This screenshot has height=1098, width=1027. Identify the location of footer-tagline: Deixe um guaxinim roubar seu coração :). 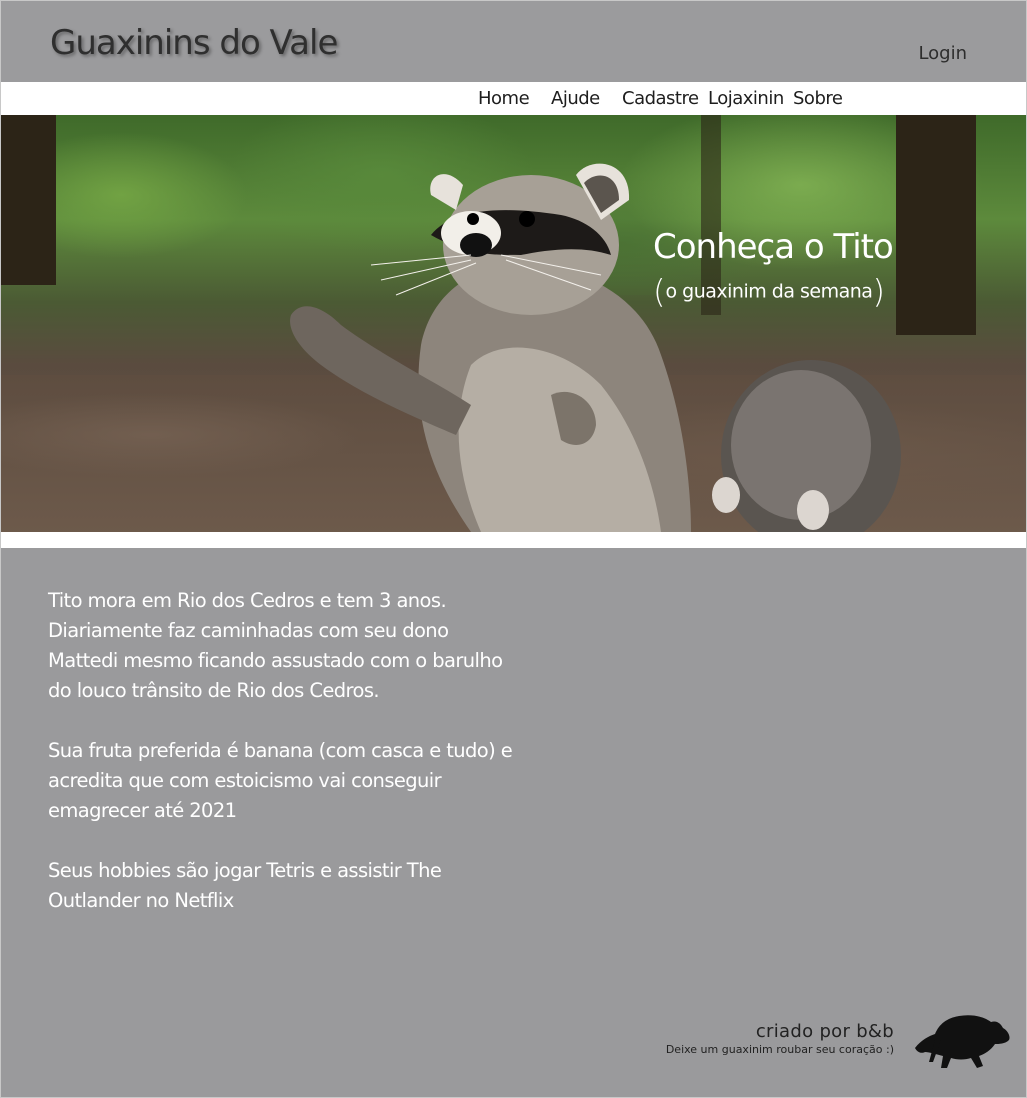
(779, 1049).